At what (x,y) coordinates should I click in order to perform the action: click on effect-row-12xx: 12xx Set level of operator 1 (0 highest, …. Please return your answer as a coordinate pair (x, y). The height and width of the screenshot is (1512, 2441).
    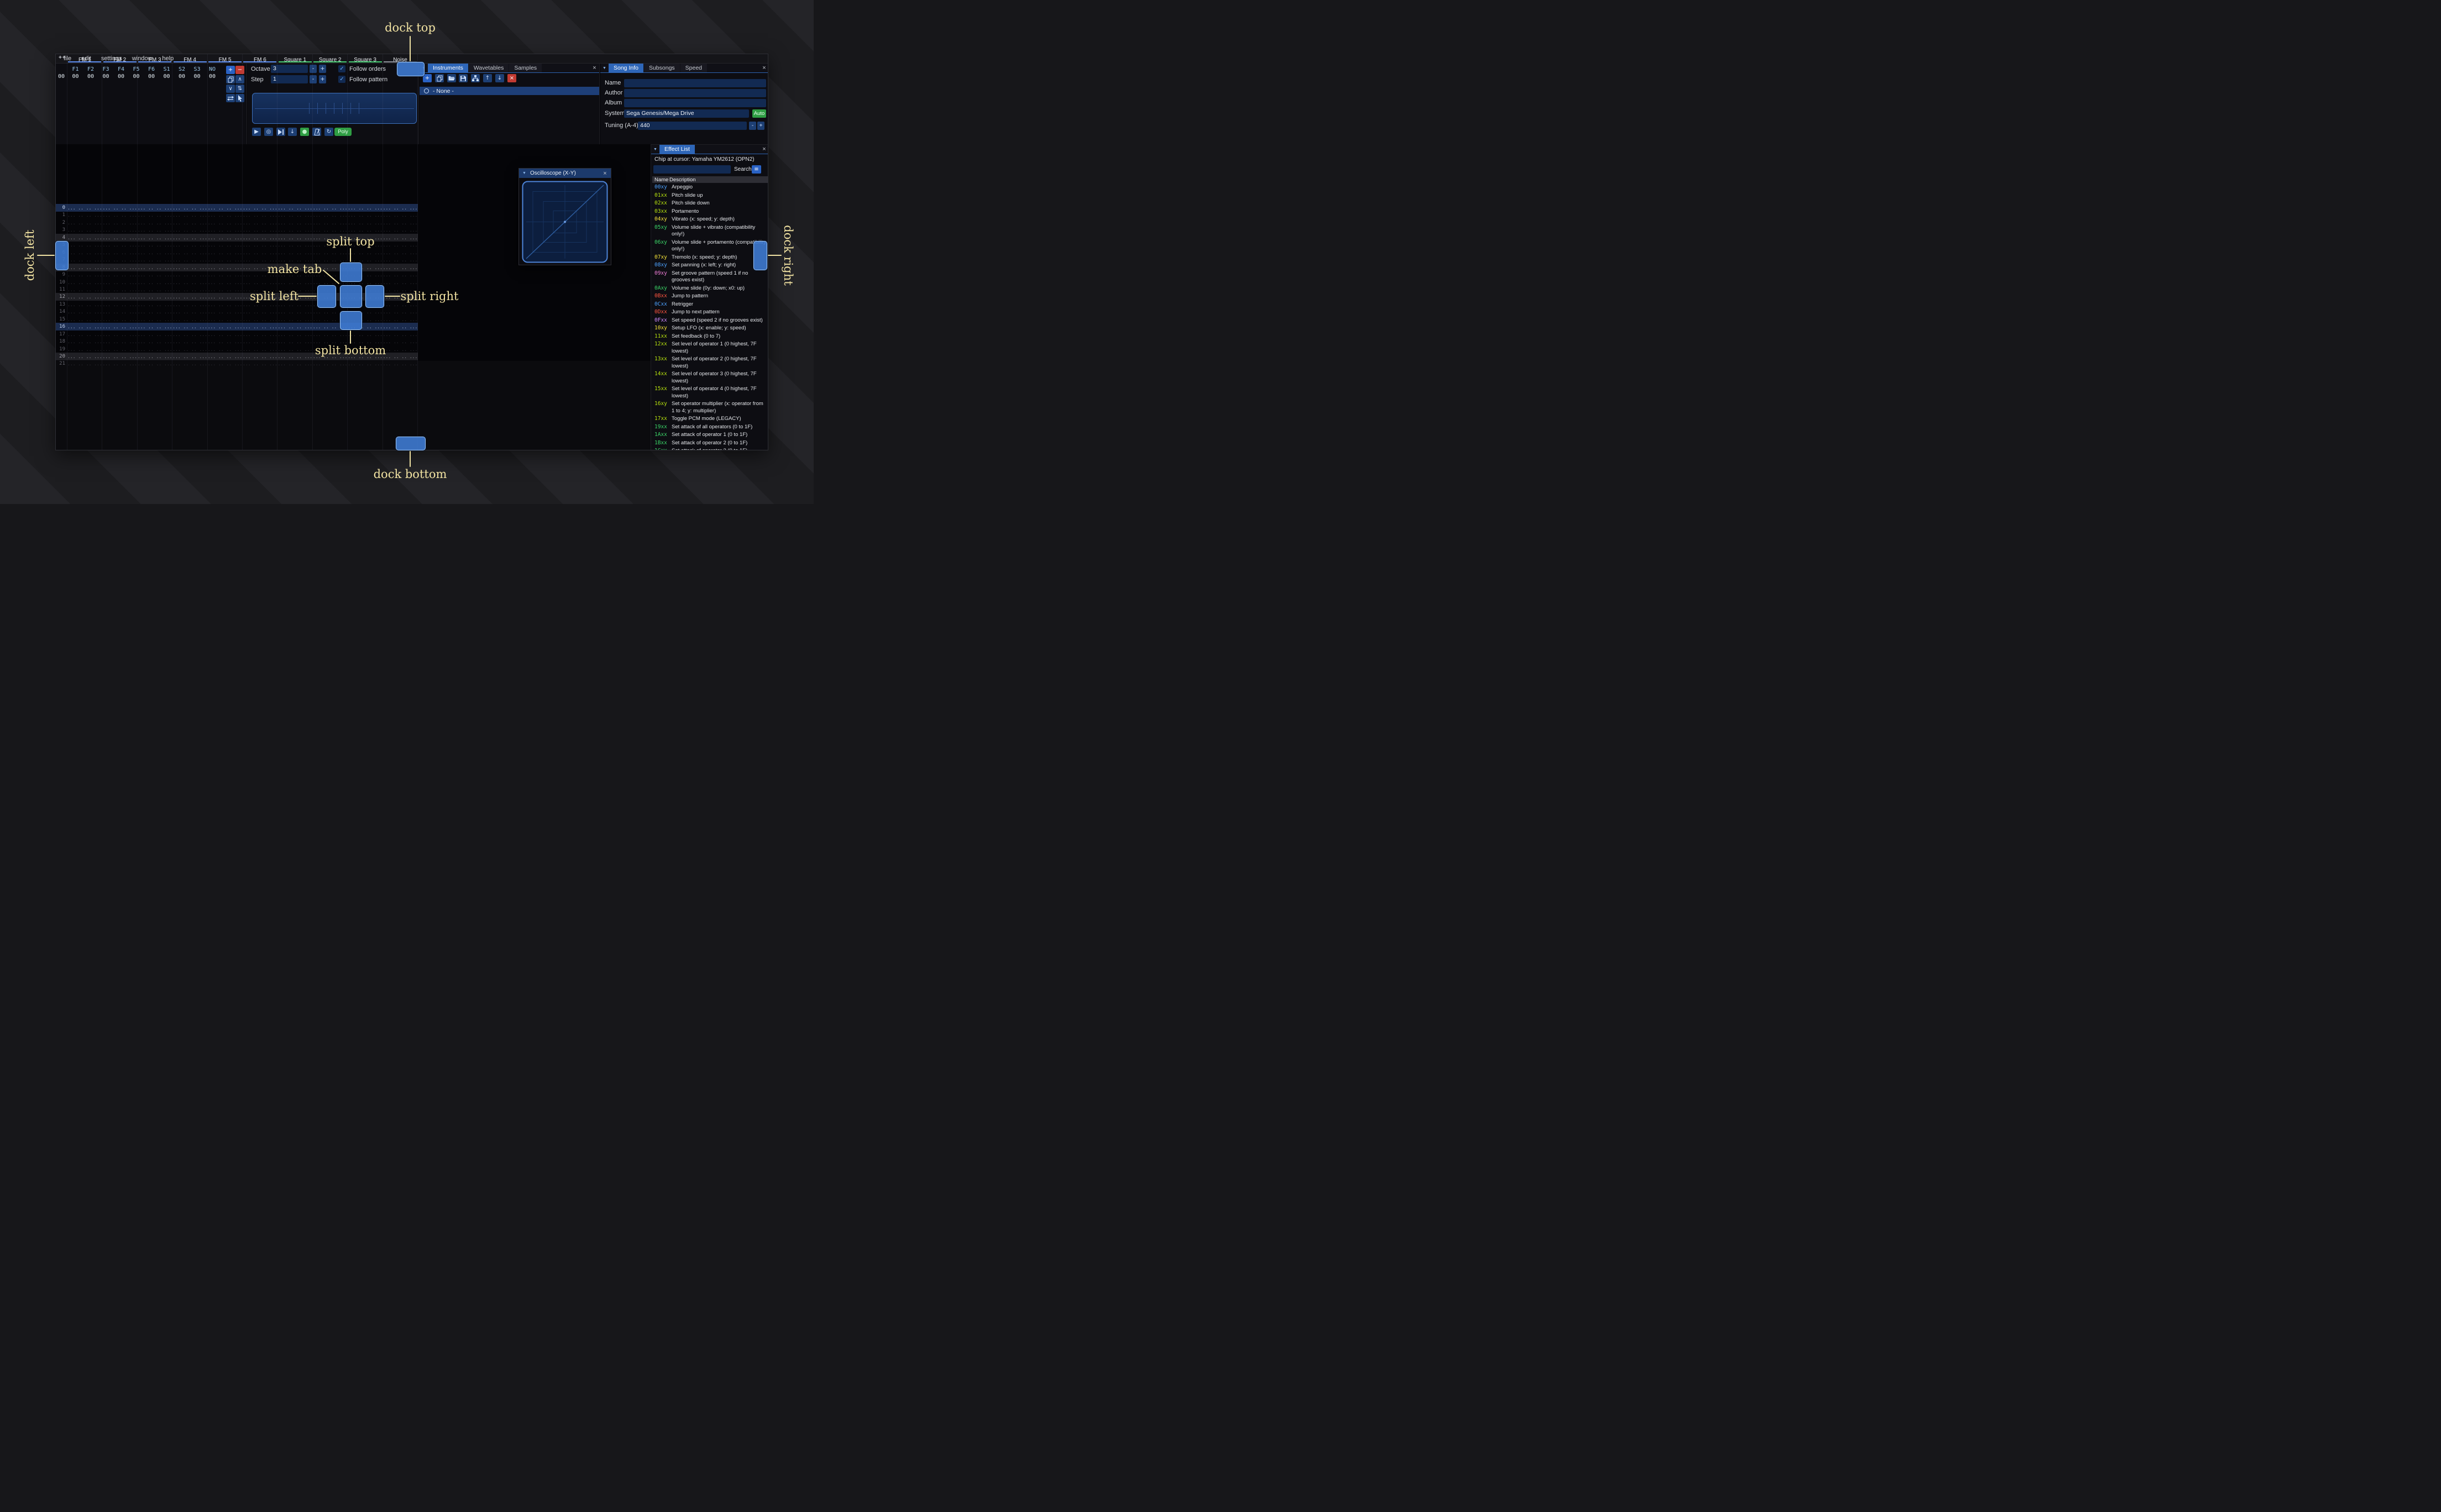
    Looking at the image, I should click on (709, 348).